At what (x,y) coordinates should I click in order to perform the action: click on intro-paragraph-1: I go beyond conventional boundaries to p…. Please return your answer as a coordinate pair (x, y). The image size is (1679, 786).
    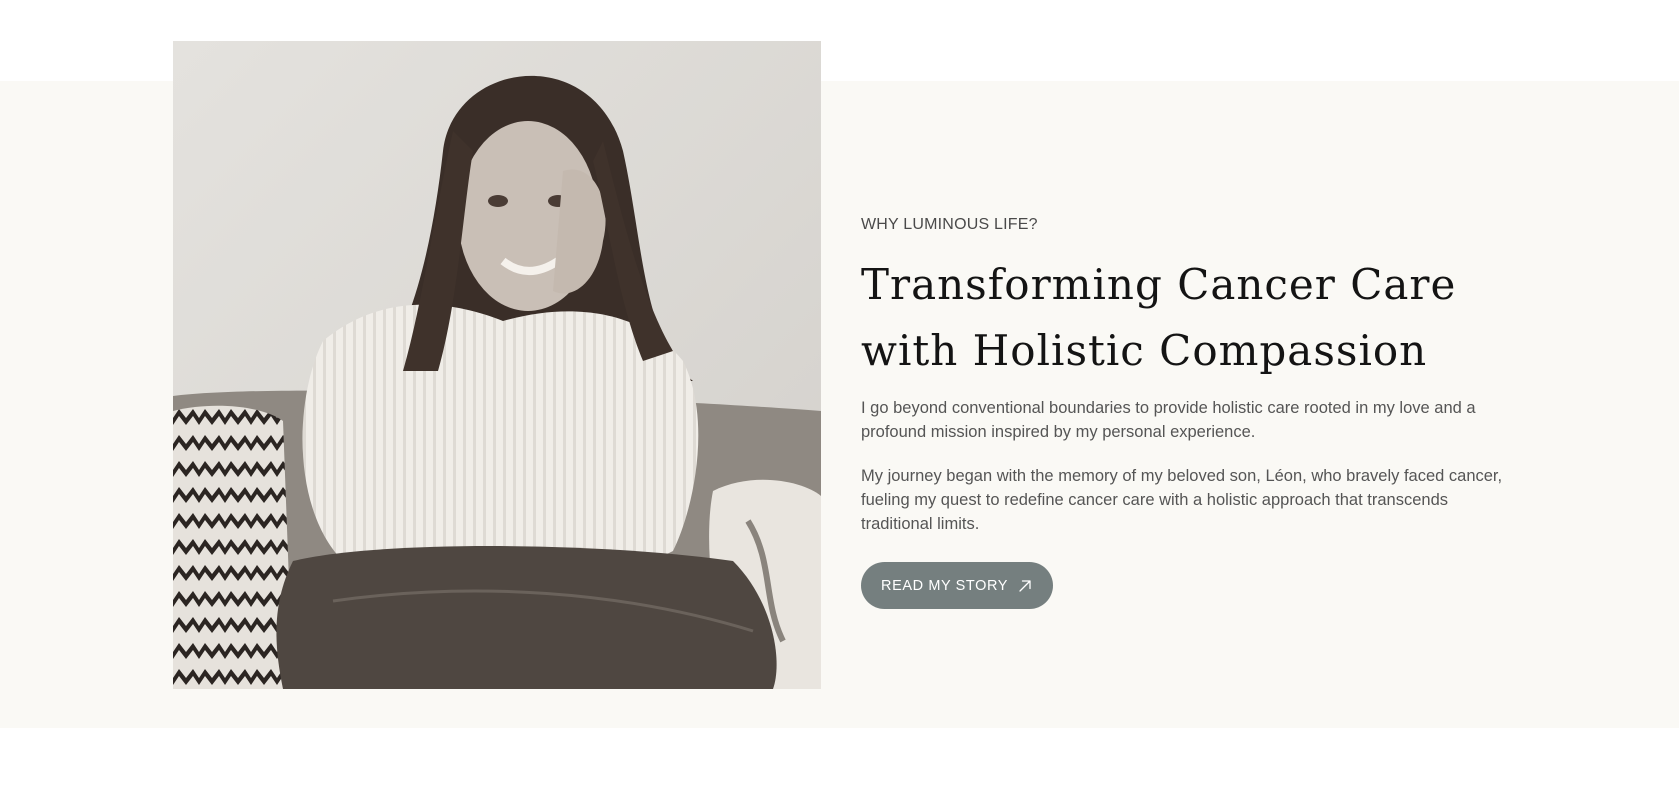
    Looking at the image, I should click on (1168, 420).